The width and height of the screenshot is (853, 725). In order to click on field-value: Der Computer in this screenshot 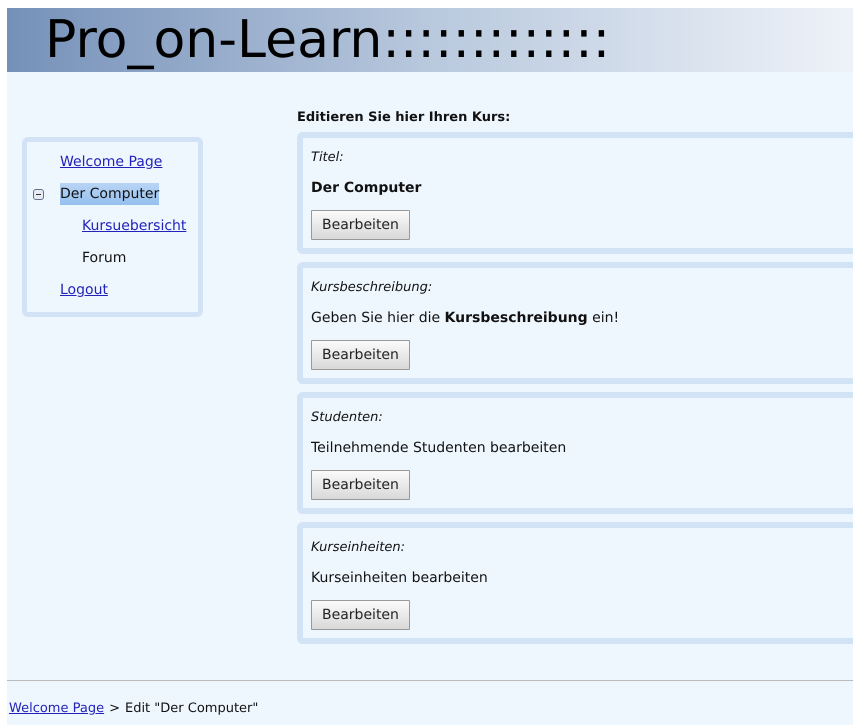, I will do `click(366, 189)`.